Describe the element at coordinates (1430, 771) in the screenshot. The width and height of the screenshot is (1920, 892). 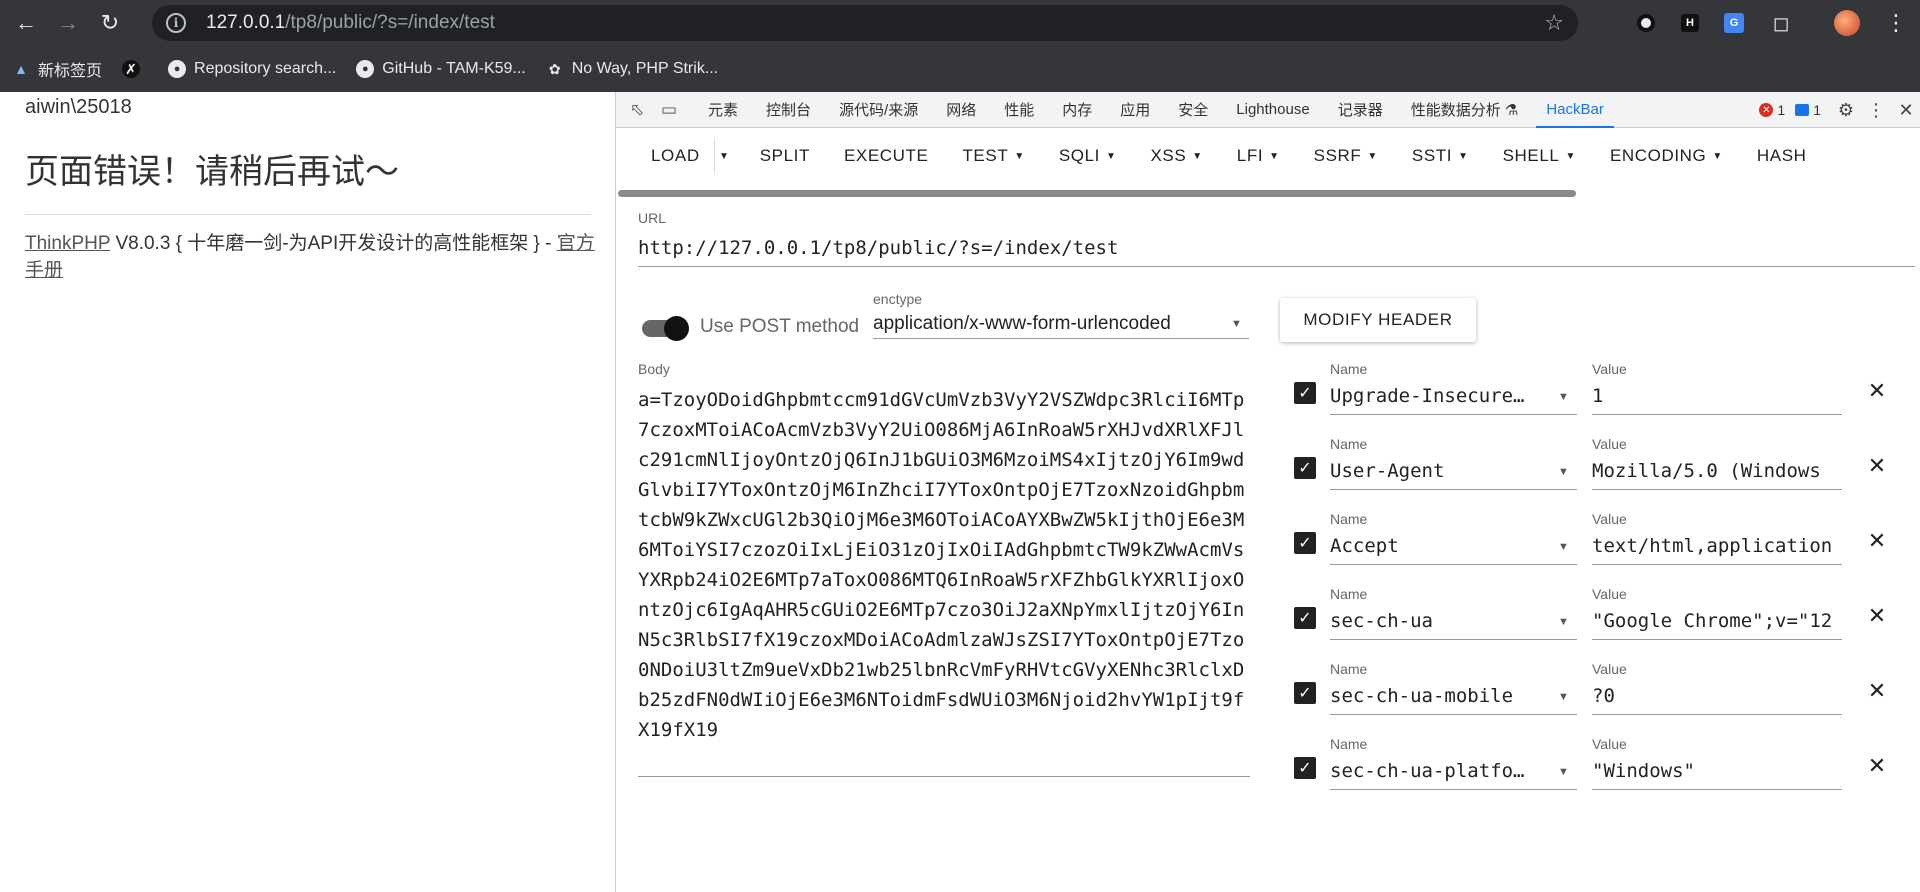
I see `header-name-input: sec-ch-ua-platform` at that location.